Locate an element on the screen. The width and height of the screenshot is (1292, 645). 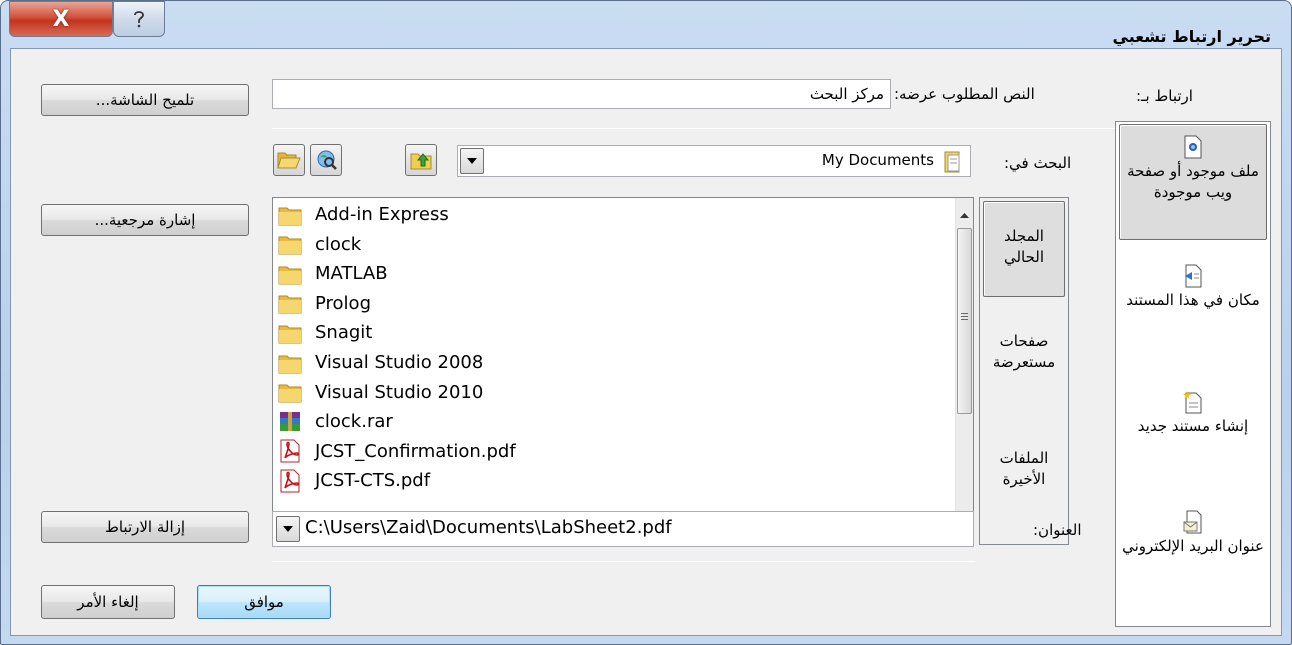
place-browsed-pages: صفحات مستعرضة is located at coordinates (1024, 363).